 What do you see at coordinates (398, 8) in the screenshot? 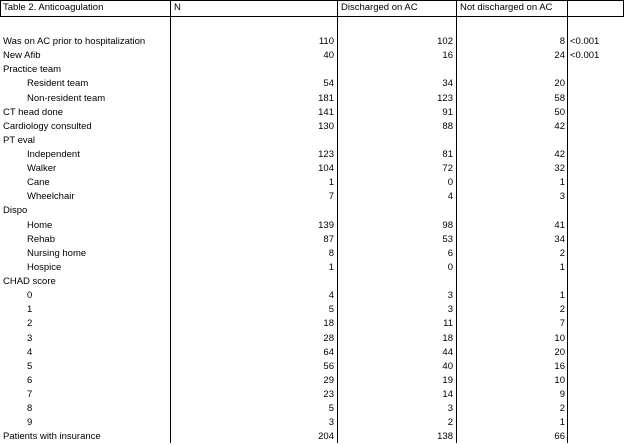
I see `header-discharged-on-ac: Discharged on AC` at bounding box center [398, 8].